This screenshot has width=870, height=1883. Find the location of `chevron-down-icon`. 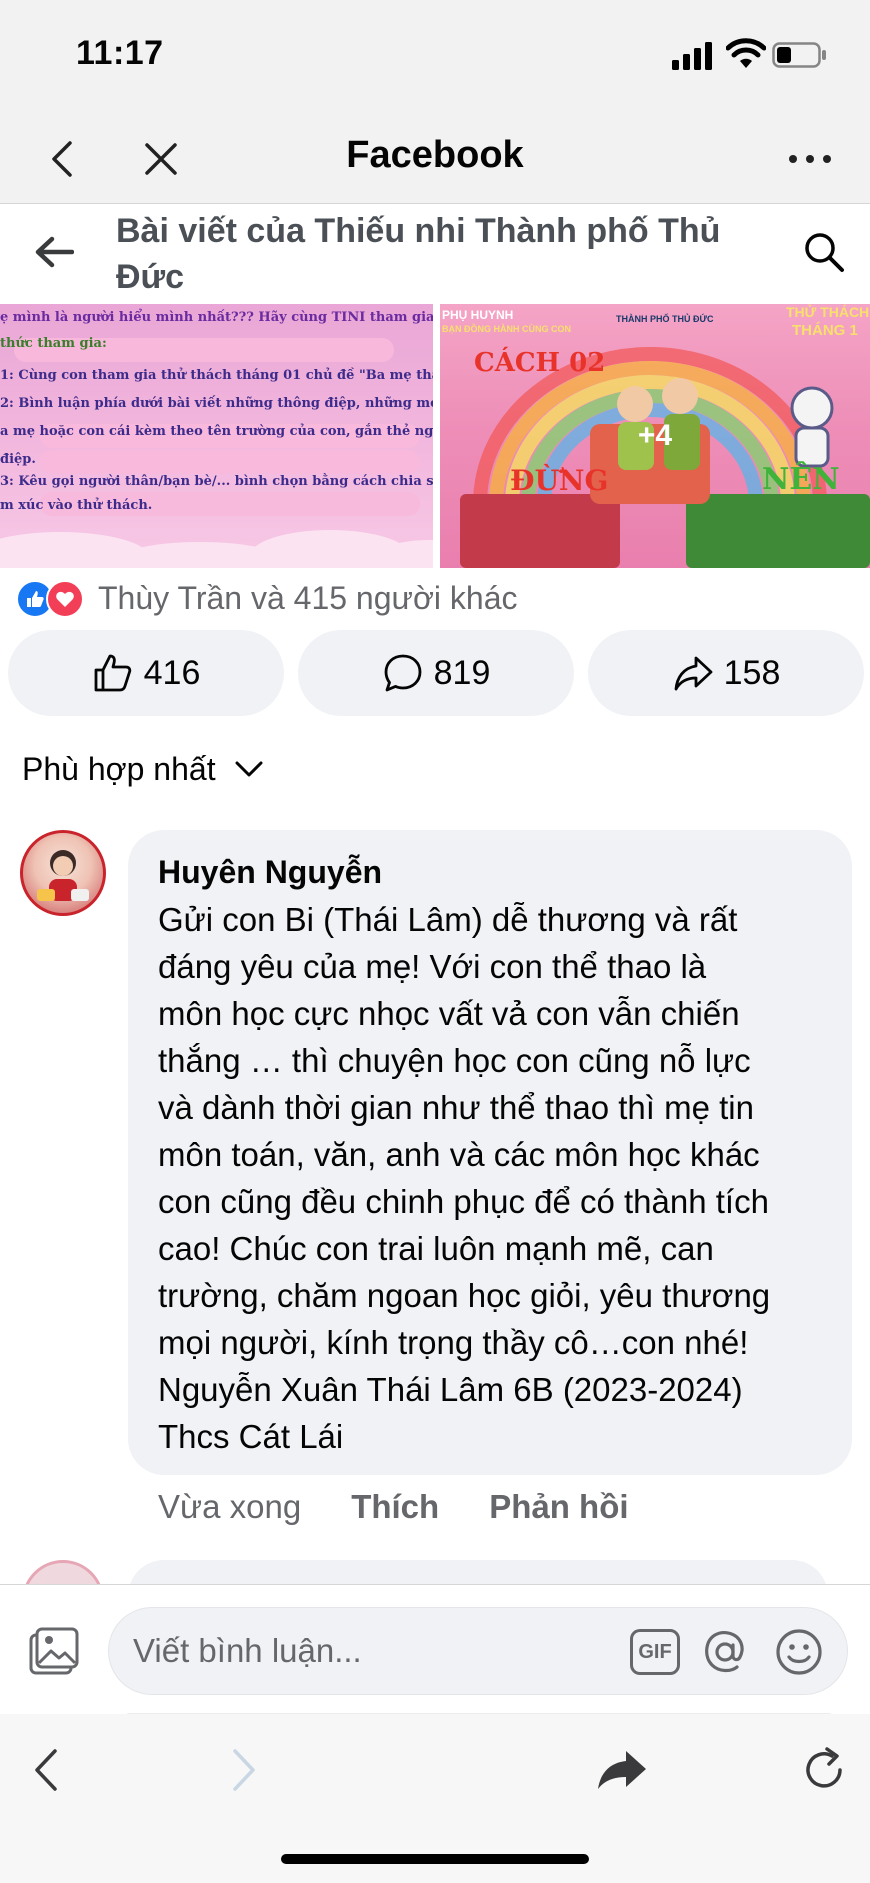

chevron-down-icon is located at coordinates (249, 769).